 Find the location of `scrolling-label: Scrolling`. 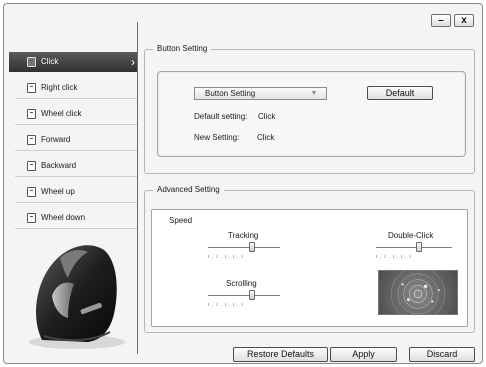

scrolling-label: Scrolling is located at coordinates (241, 283).